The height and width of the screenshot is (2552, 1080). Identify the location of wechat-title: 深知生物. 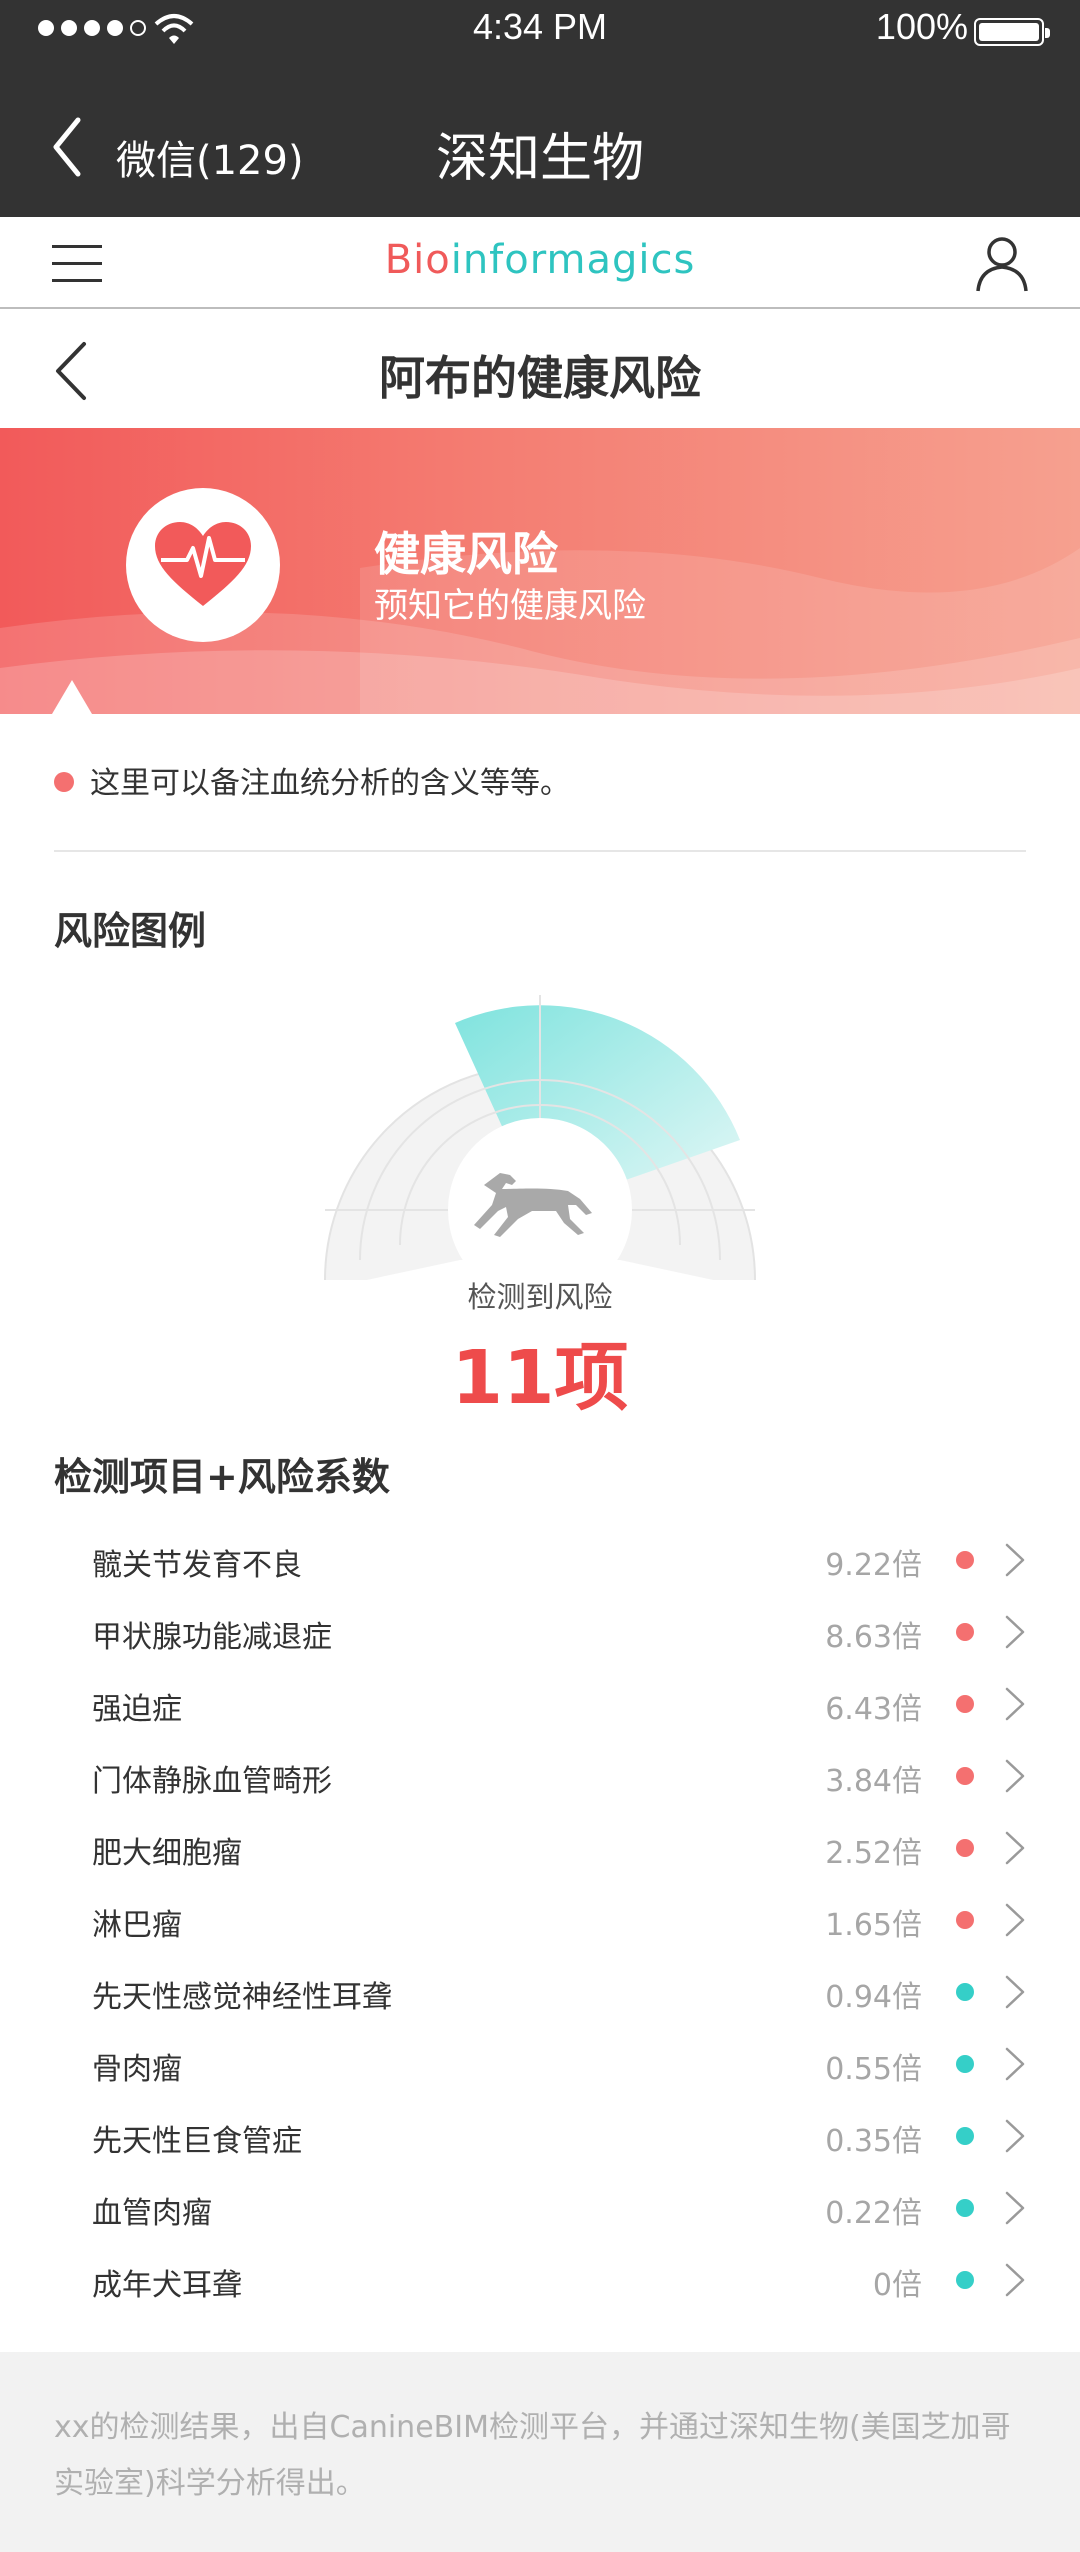
(539, 159).